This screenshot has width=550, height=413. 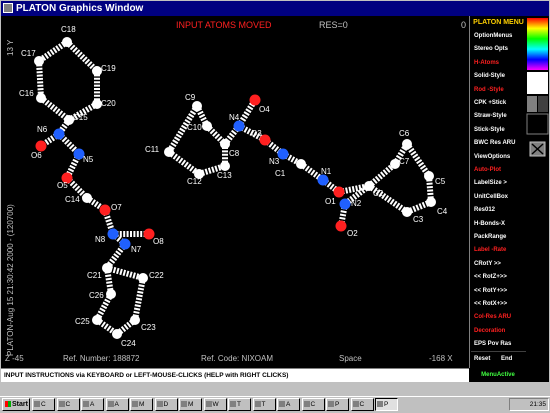 What do you see at coordinates (323, 180) in the screenshot?
I see `atom-n1` at bounding box center [323, 180].